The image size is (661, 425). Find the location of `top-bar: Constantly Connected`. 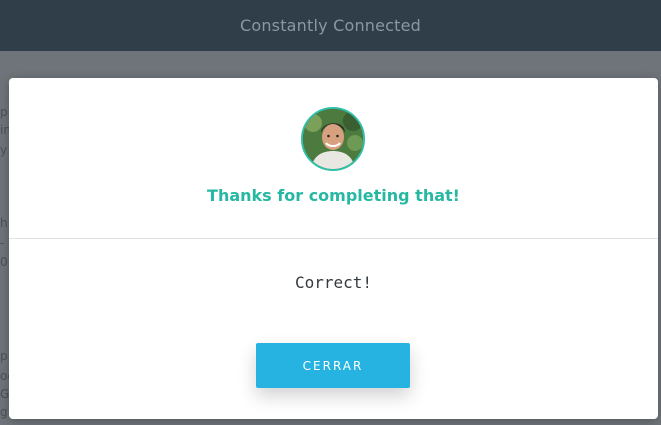

top-bar: Constantly Connected is located at coordinates (330, 25).